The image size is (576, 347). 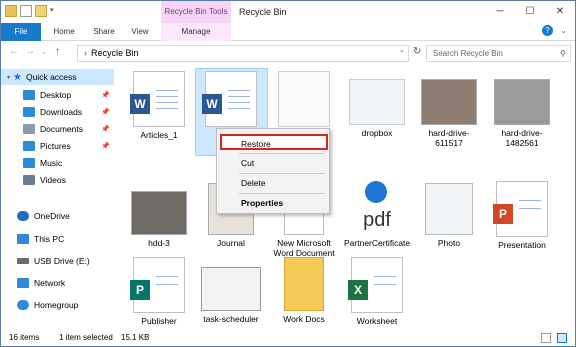 What do you see at coordinates (377, 214) in the screenshot?
I see `file-item: pdf PartnerCertificate` at bounding box center [377, 214].